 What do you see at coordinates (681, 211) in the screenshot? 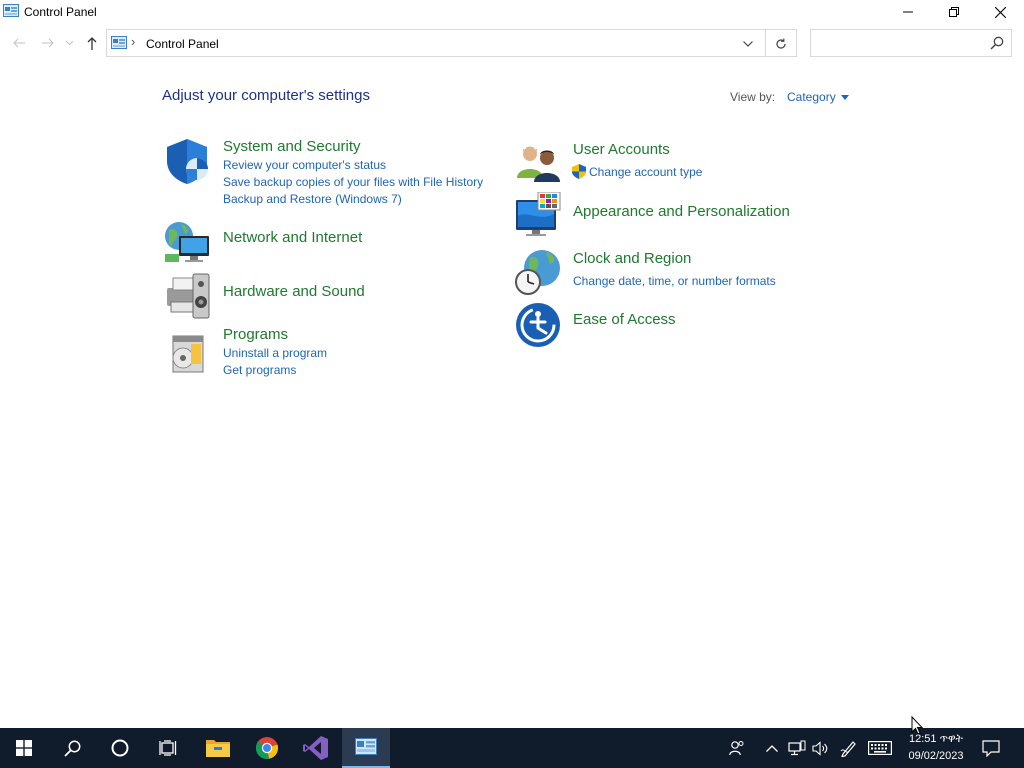
I see `appearance-personalization-link: Appearance and Personalization` at bounding box center [681, 211].